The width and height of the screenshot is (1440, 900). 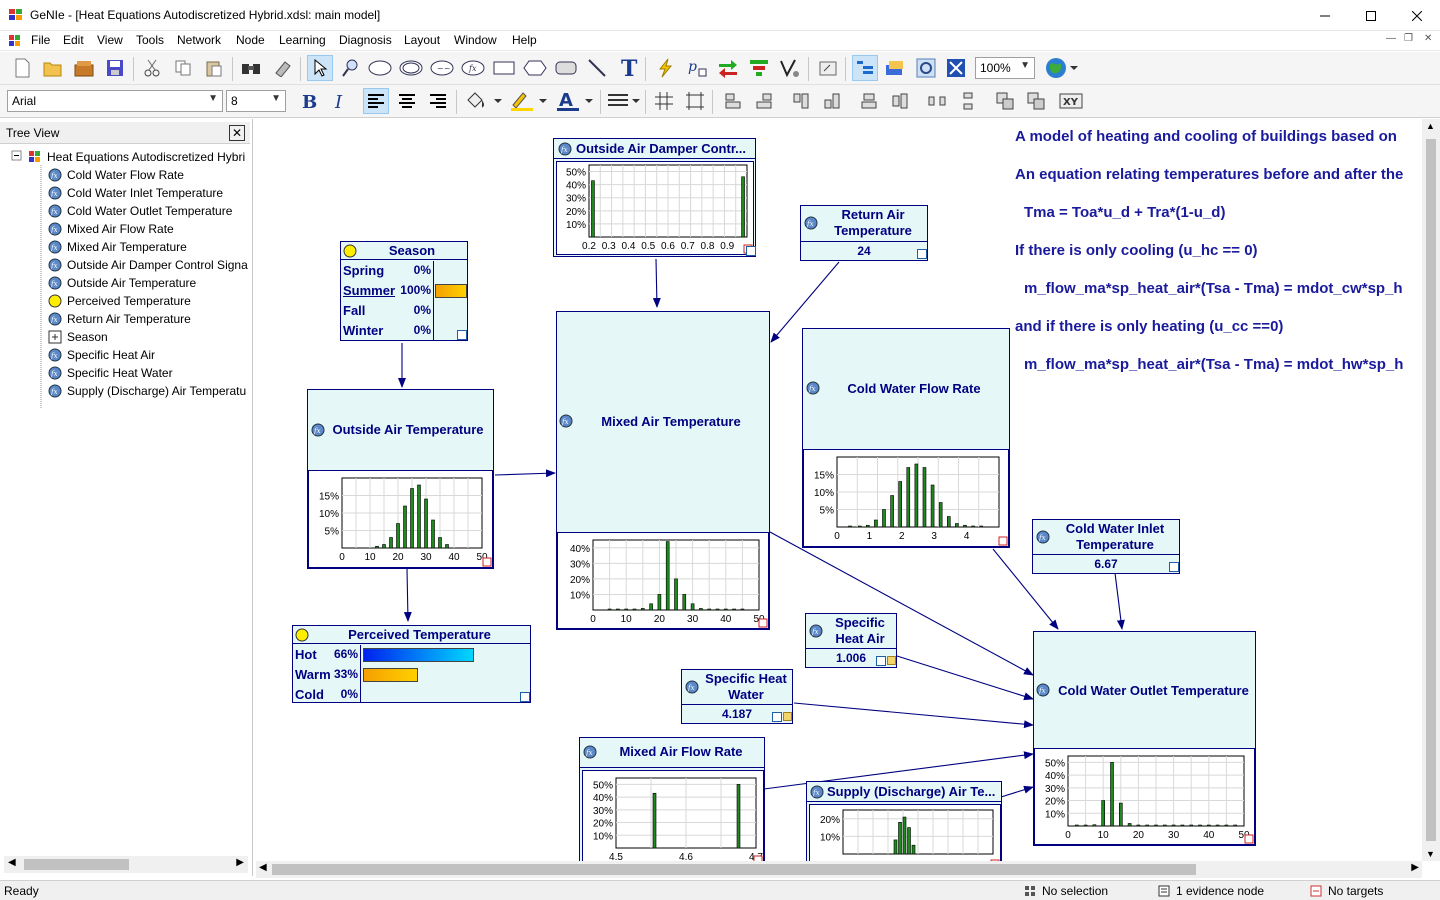 What do you see at coordinates (376, 101) in the screenshot?
I see `align-left-button` at bounding box center [376, 101].